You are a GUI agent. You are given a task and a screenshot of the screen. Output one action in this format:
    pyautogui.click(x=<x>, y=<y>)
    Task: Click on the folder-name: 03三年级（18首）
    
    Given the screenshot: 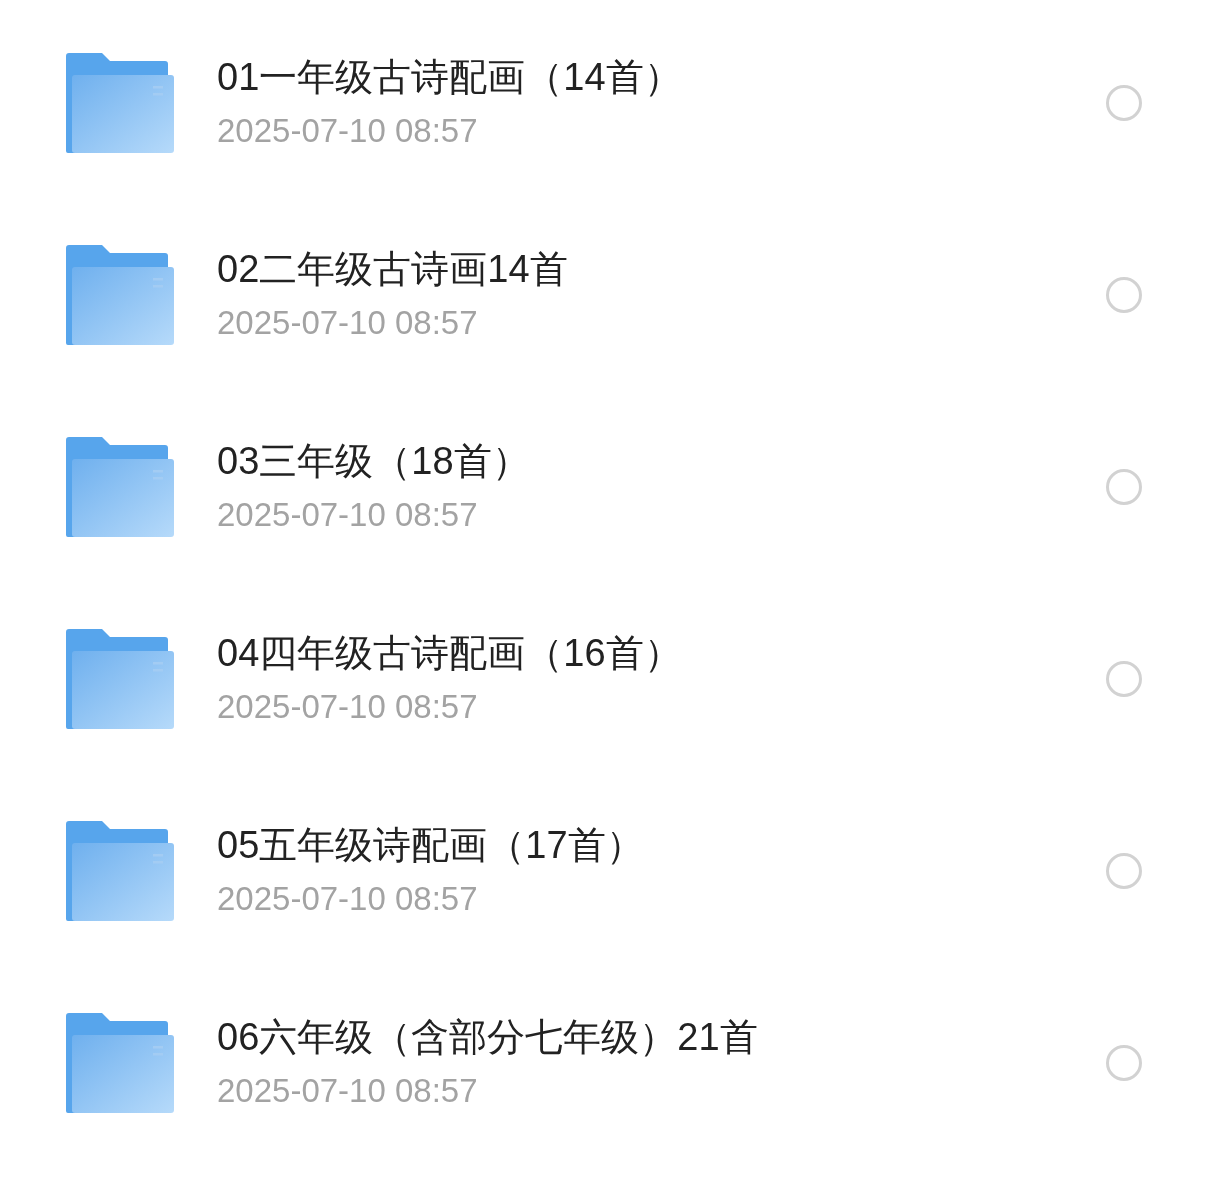 What is the action you would take?
    pyautogui.click(x=374, y=461)
    